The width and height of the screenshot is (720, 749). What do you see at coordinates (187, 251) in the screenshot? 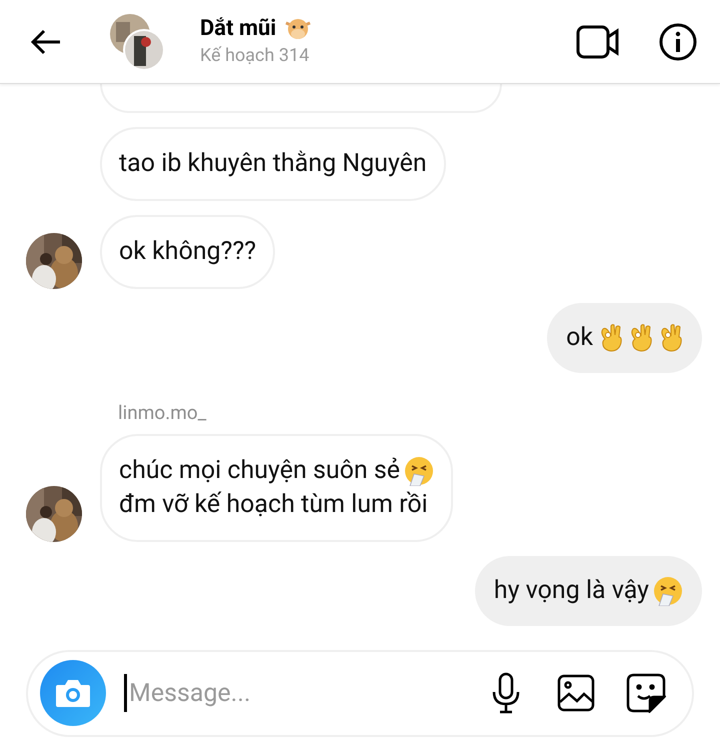
I see `message-text: ok không???` at bounding box center [187, 251].